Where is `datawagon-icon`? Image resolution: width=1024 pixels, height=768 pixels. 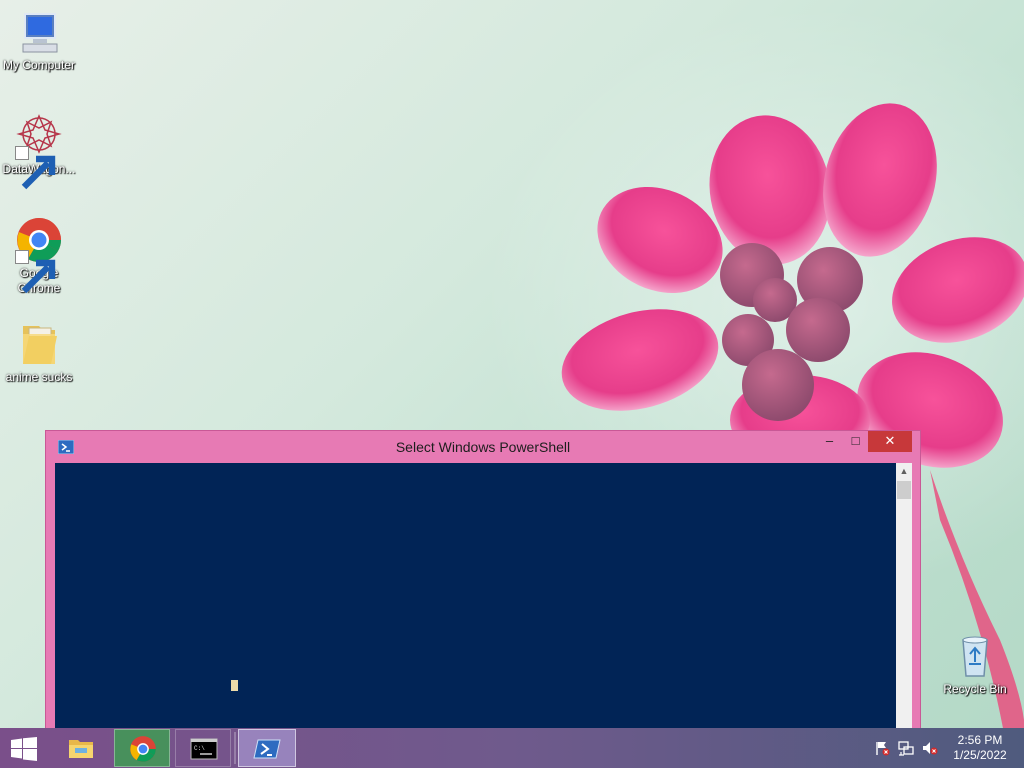 datawagon-icon is located at coordinates (39, 151).